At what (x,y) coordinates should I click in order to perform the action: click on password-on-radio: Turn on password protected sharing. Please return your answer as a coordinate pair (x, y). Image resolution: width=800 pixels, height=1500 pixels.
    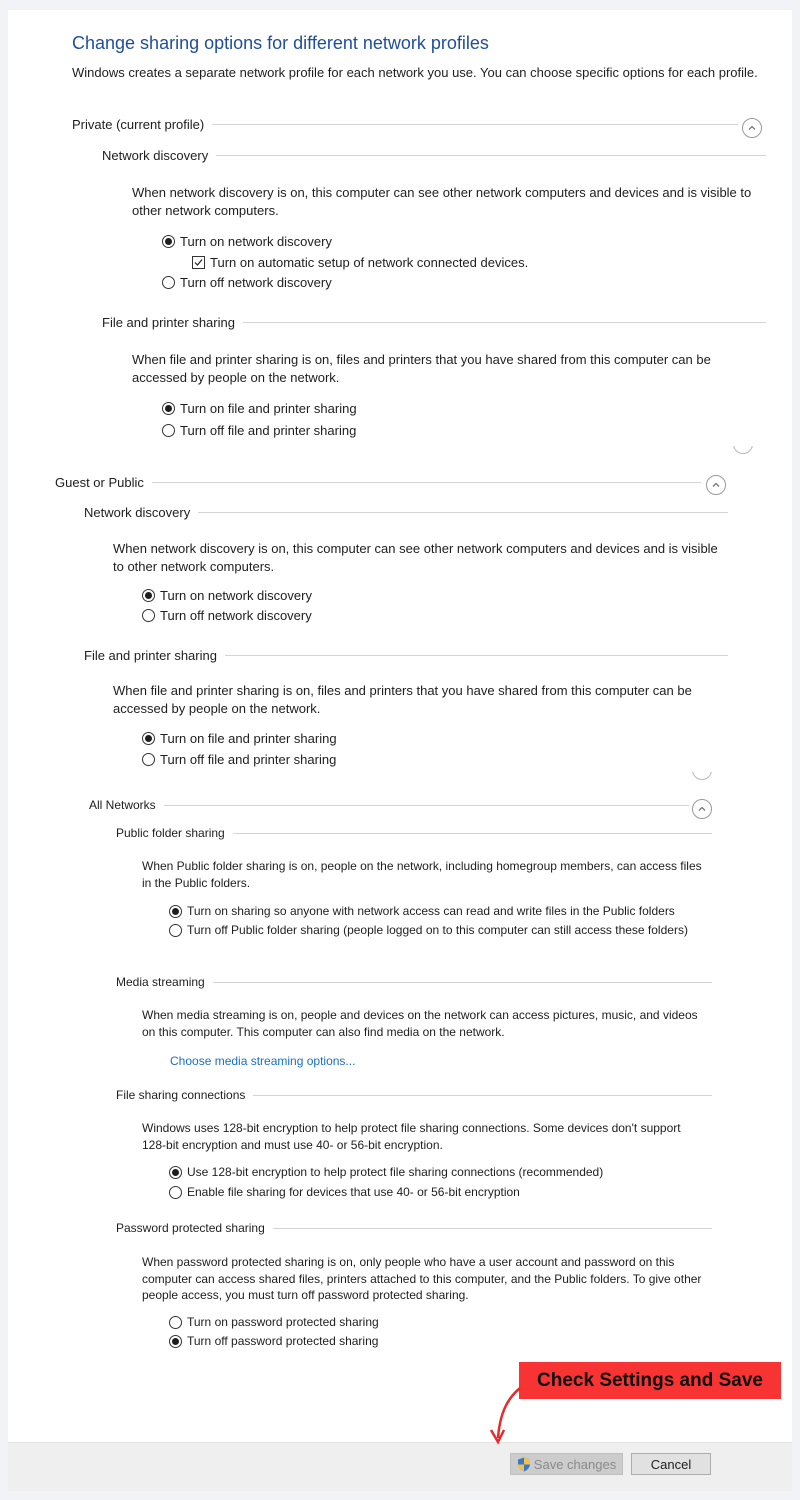
    Looking at the image, I should click on (274, 1322).